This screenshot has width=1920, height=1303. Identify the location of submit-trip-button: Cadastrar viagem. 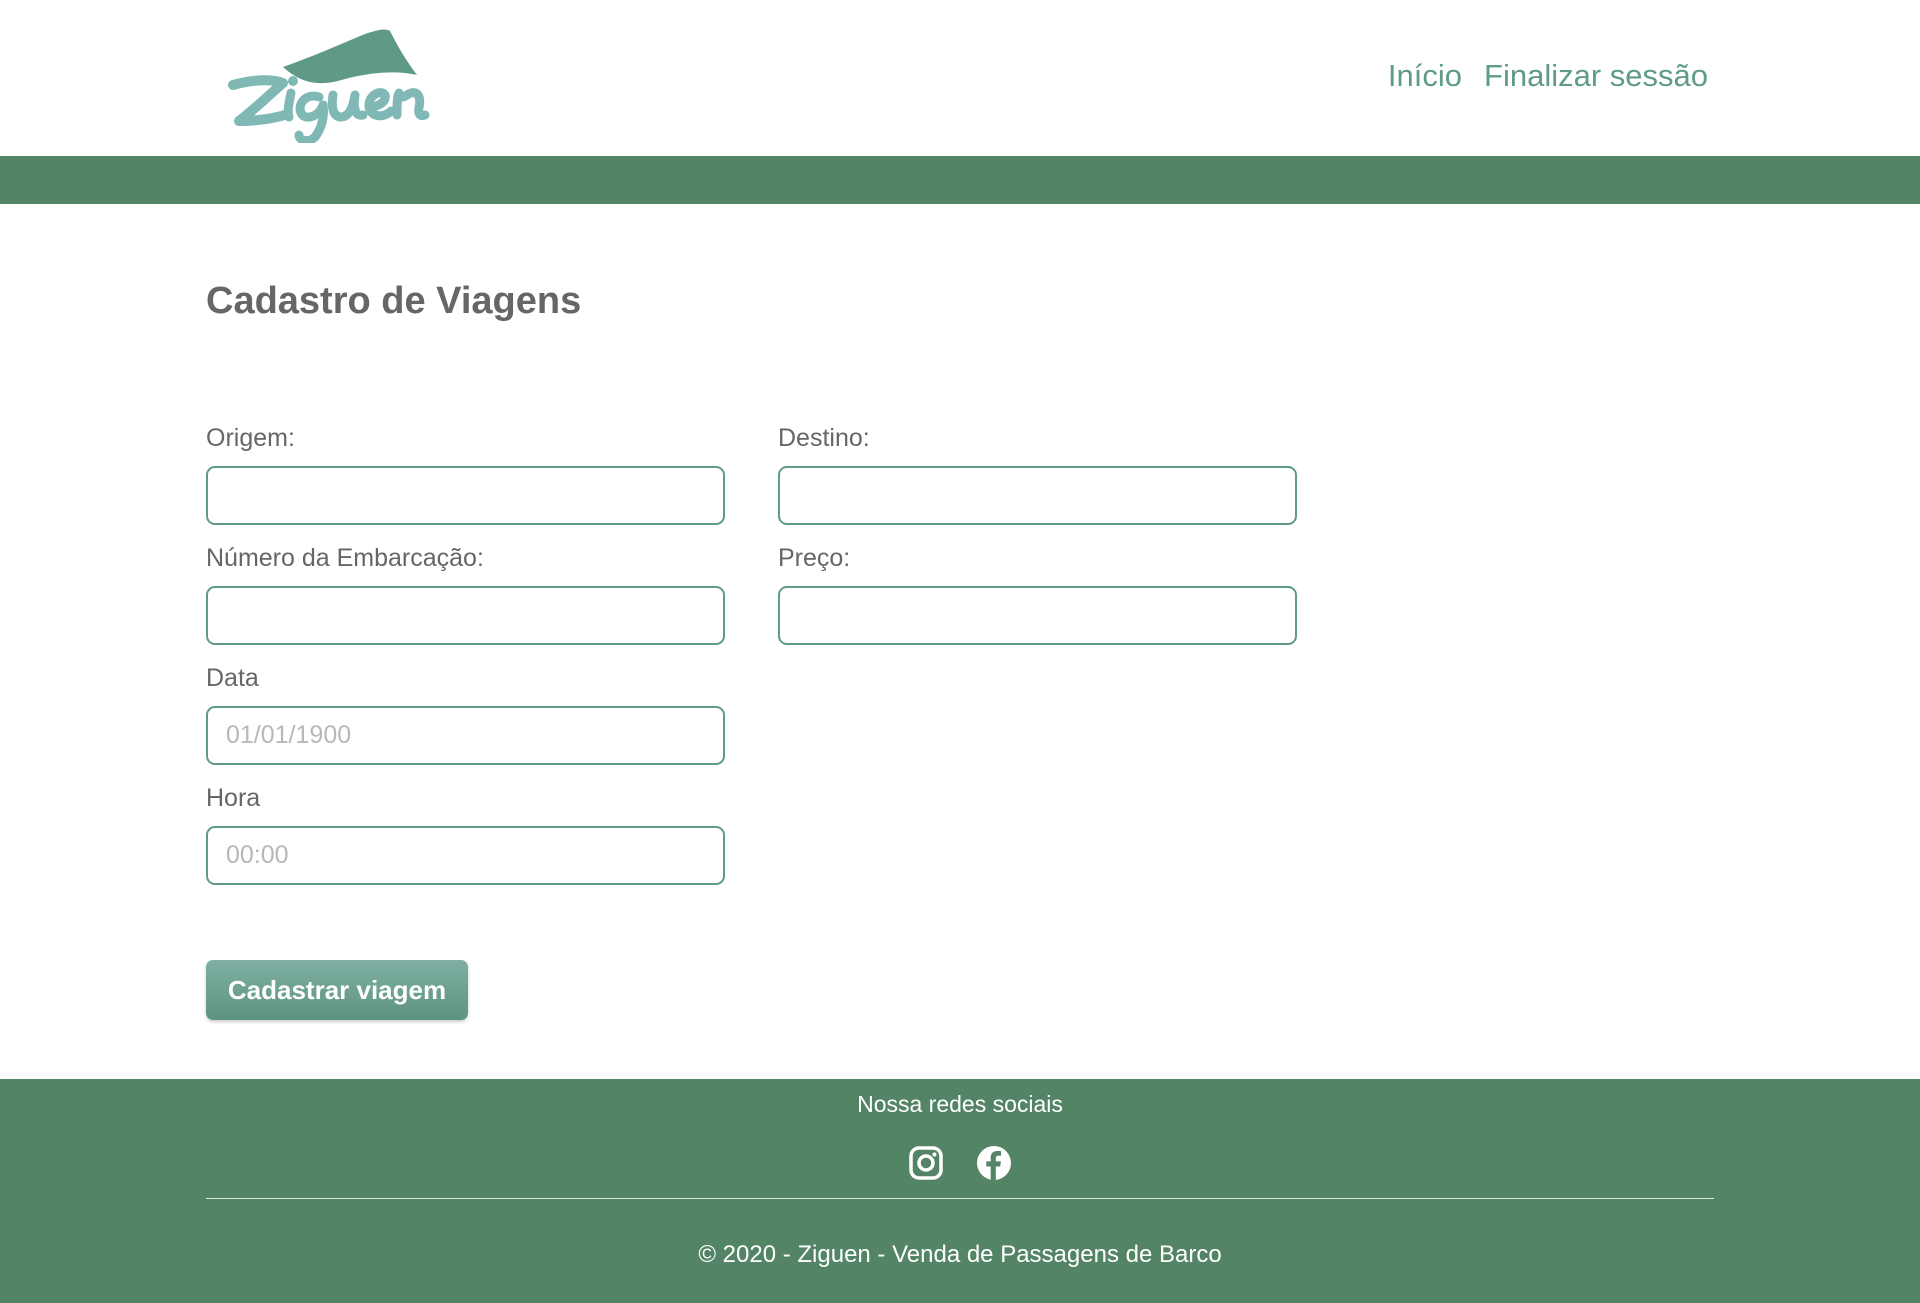
(337, 990).